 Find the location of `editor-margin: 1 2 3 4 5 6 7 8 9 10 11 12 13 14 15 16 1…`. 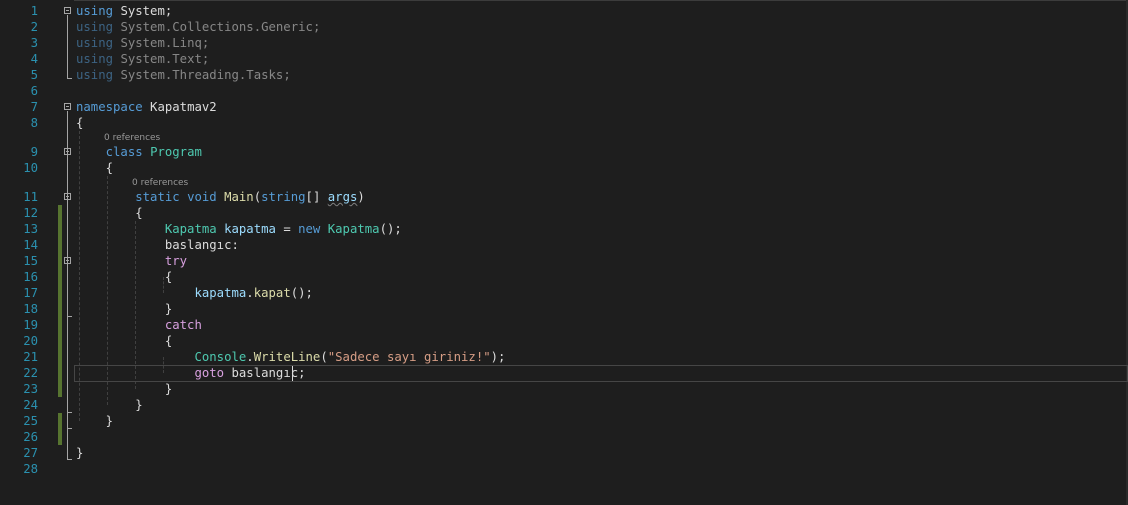

editor-margin: 1 2 3 4 5 6 7 8 9 10 11 12 13 14 15 16 1… is located at coordinates (37, 252).